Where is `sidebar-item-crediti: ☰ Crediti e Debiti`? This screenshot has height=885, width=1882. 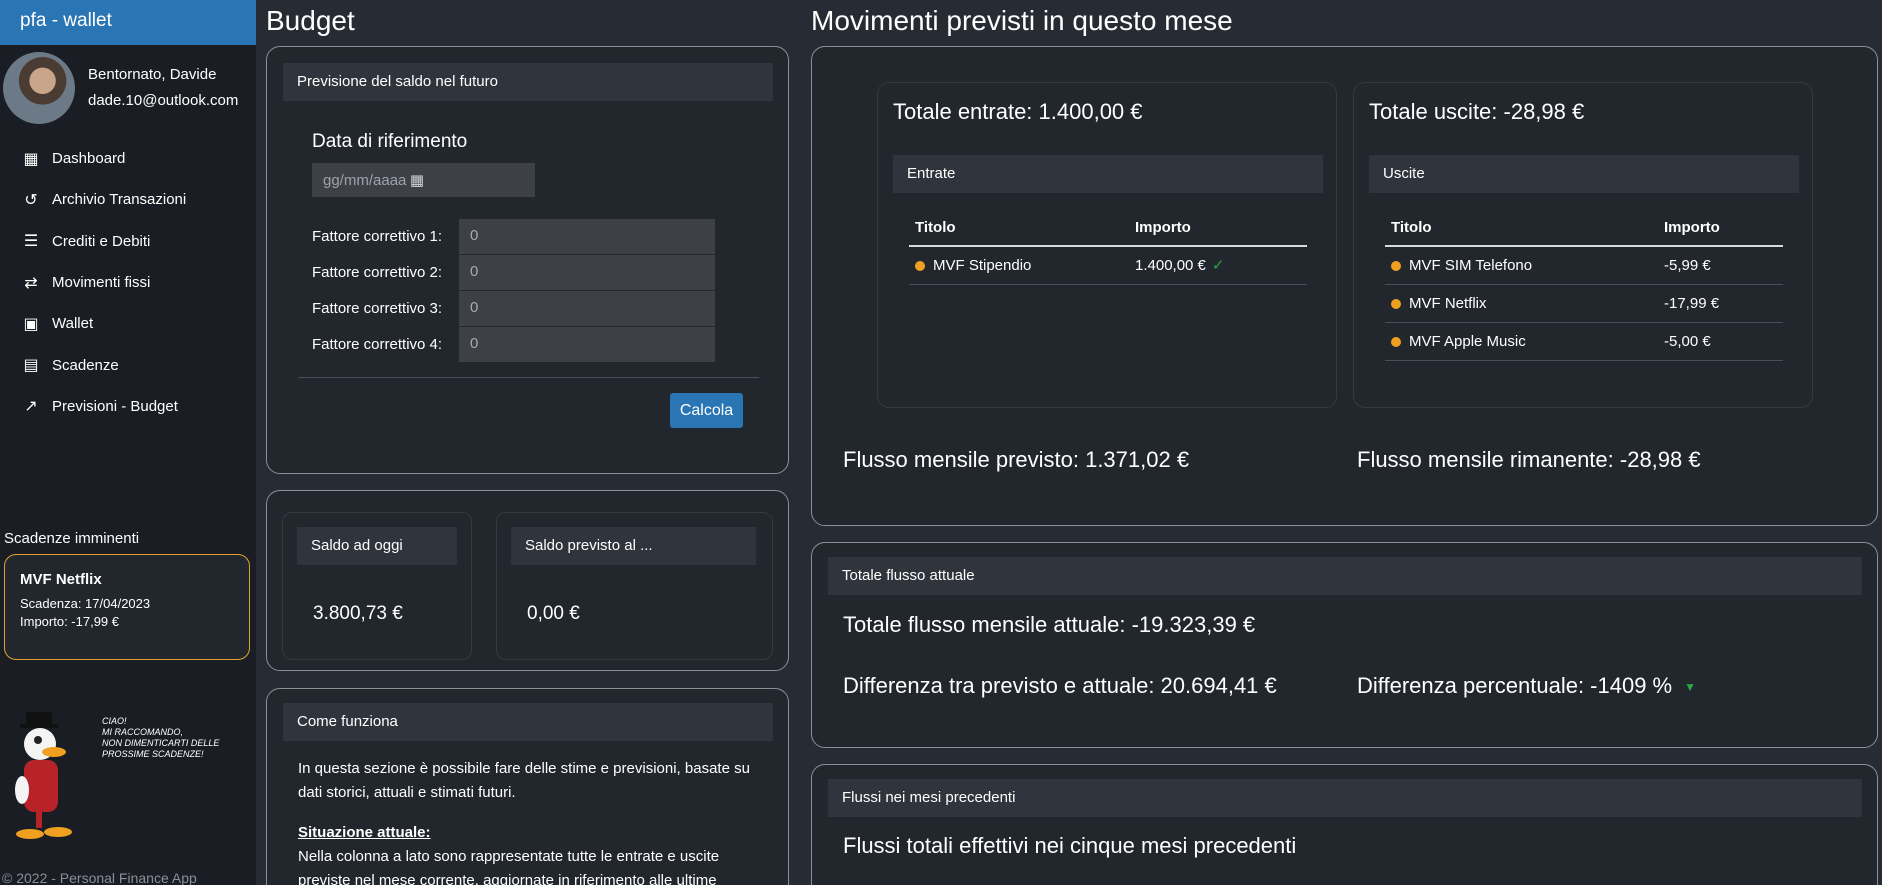 sidebar-item-crediti: ☰ Crediti e Debiti is located at coordinates (128, 241).